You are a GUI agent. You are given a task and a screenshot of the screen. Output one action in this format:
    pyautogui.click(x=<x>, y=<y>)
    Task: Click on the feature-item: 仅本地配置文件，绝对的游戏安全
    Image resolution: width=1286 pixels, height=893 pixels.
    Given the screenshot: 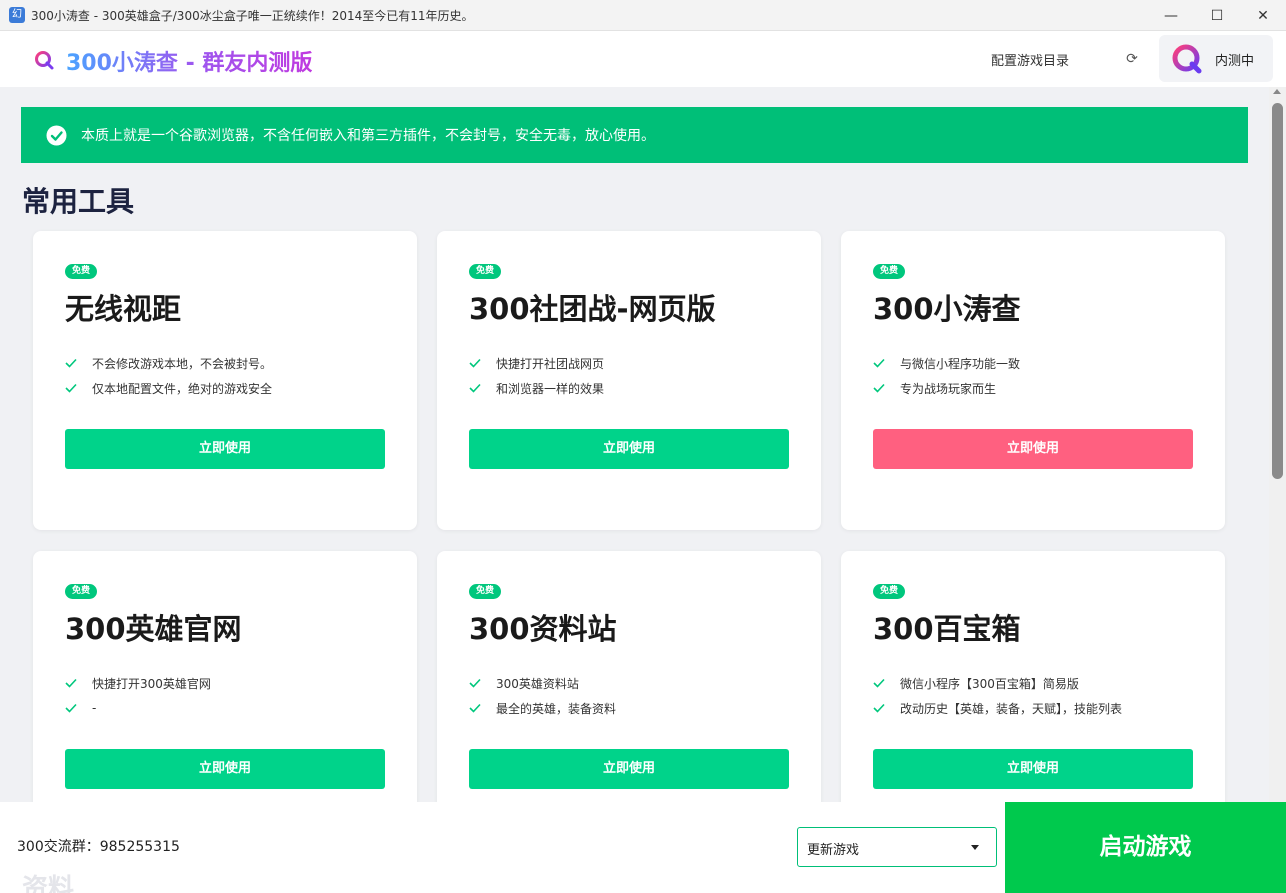 What is the action you would take?
    pyautogui.click(x=168, y=388)
    